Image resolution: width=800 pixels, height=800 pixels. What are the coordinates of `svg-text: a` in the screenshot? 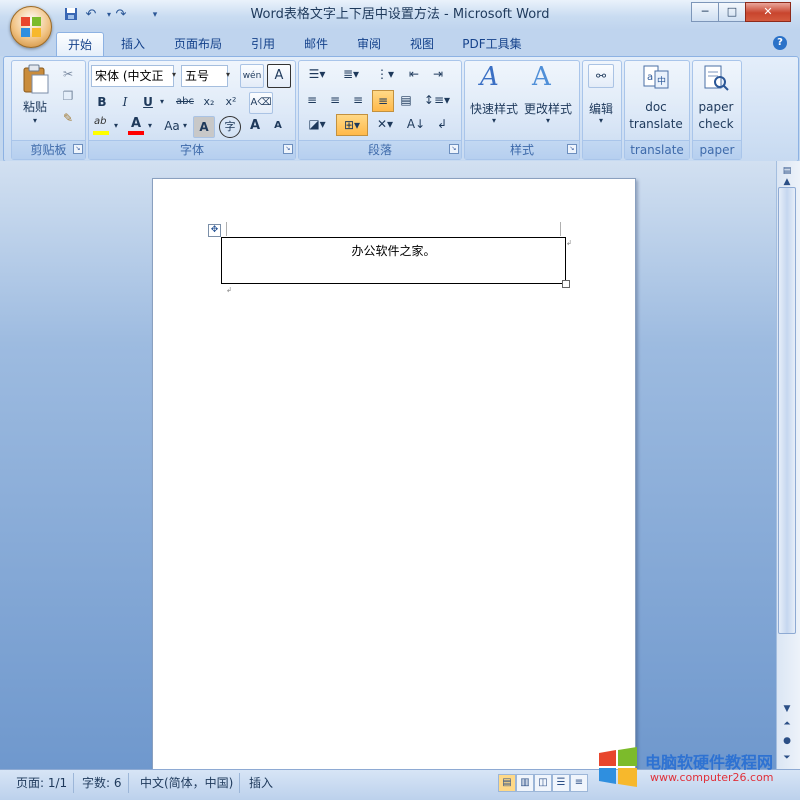 It's located at (650, 77).